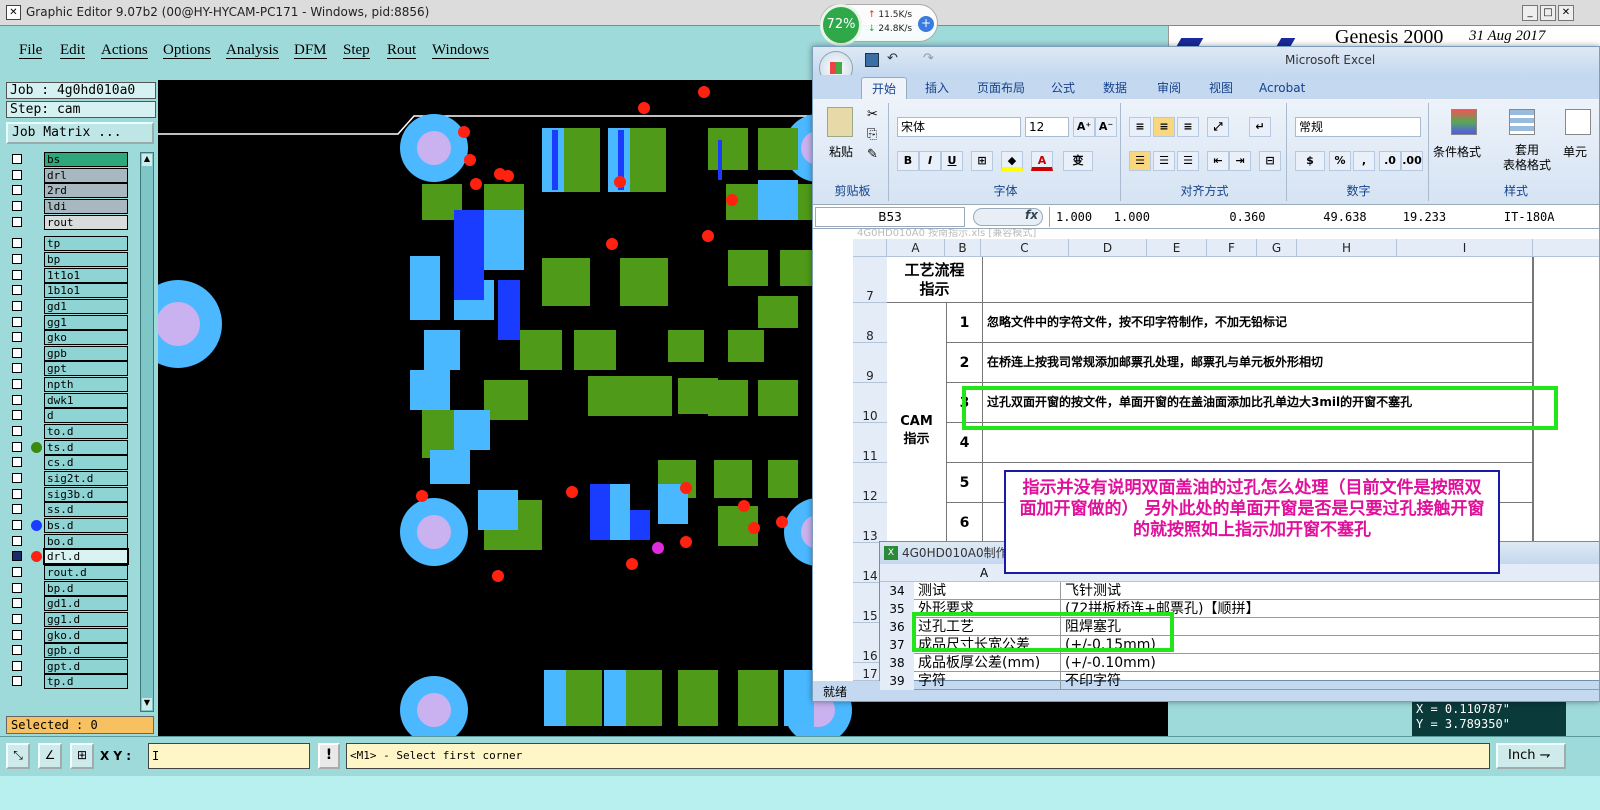 This screenshot has width=1600, height=810. I want to click on copy-icon: ⎘, so click(872, 134).